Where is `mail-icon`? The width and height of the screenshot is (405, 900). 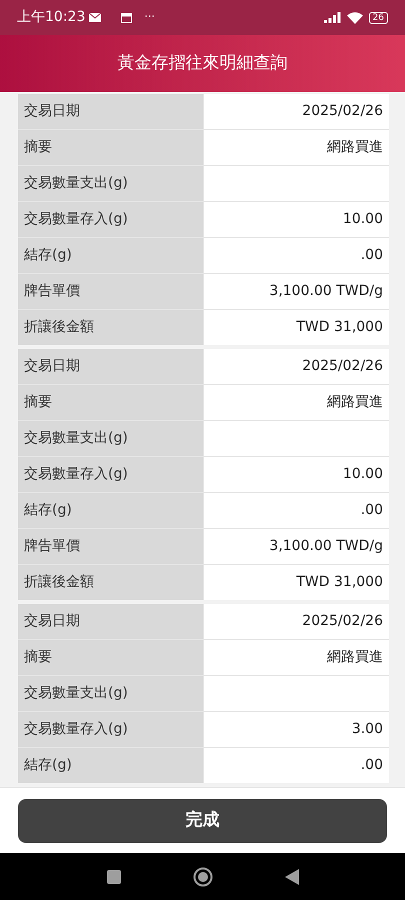
mail-icon is located at coordinates (95, 17).